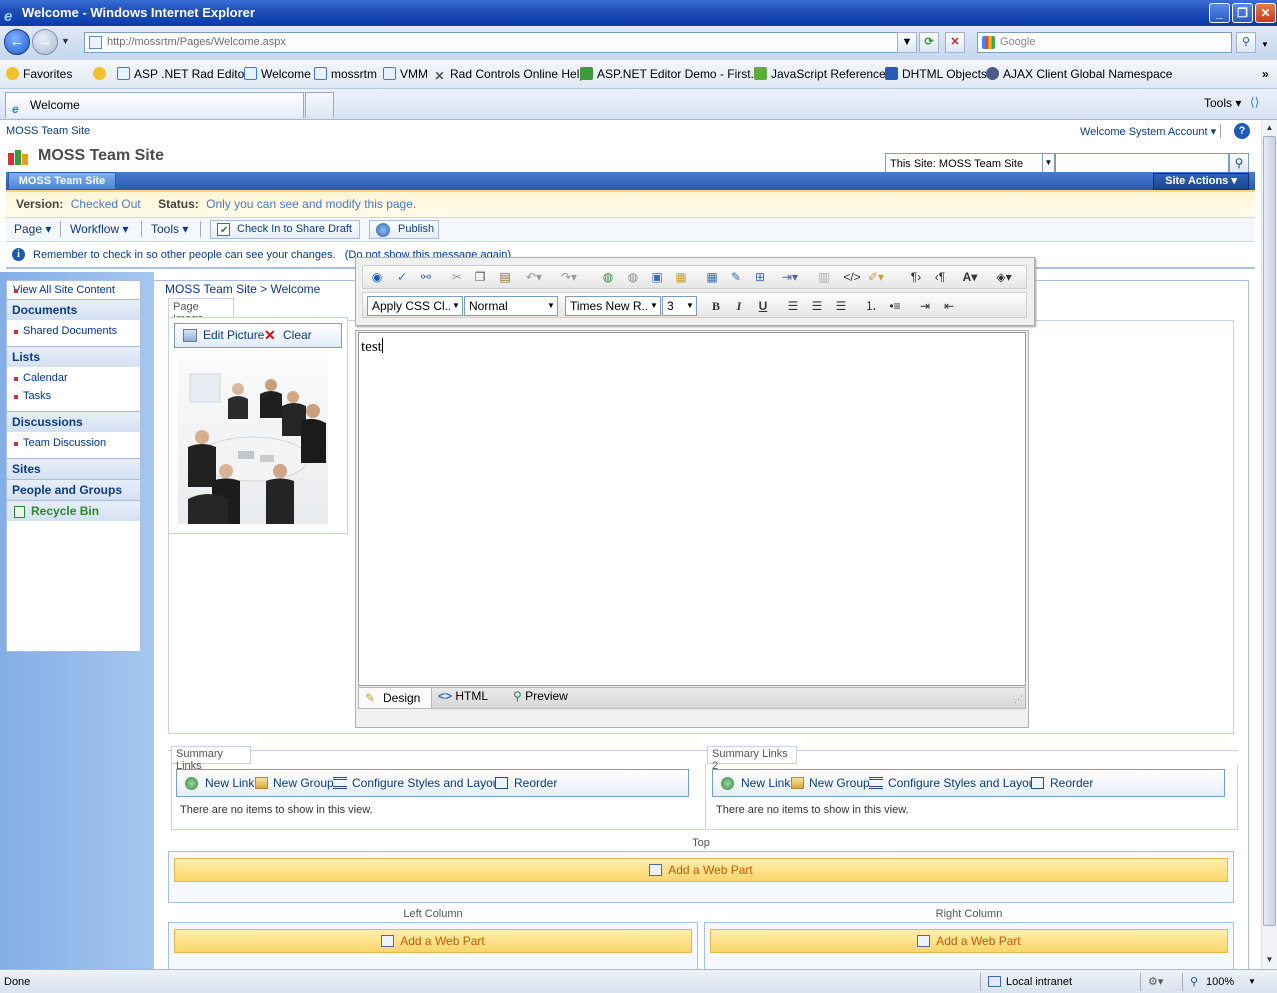  I want to click on close-window-button: ✕, so click(1265, 13).